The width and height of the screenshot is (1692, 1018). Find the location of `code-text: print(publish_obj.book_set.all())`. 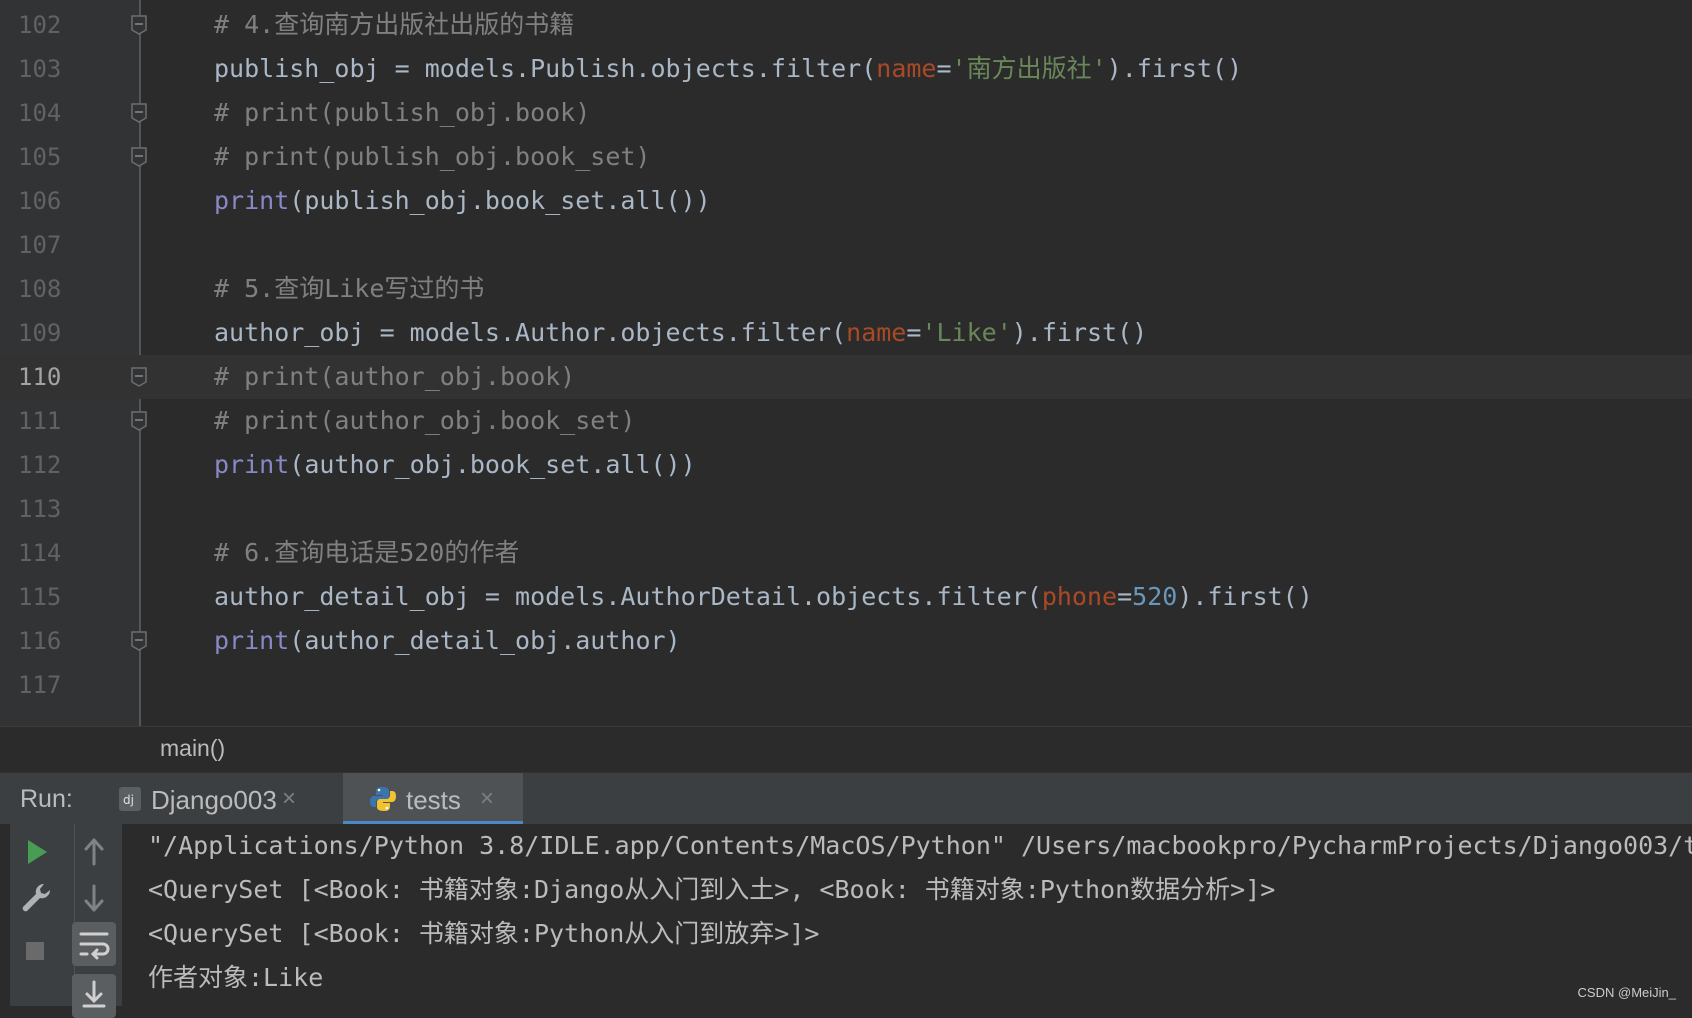

code-text: print(publish_obj.book_set.all()) is located at coordinates (462, 201).